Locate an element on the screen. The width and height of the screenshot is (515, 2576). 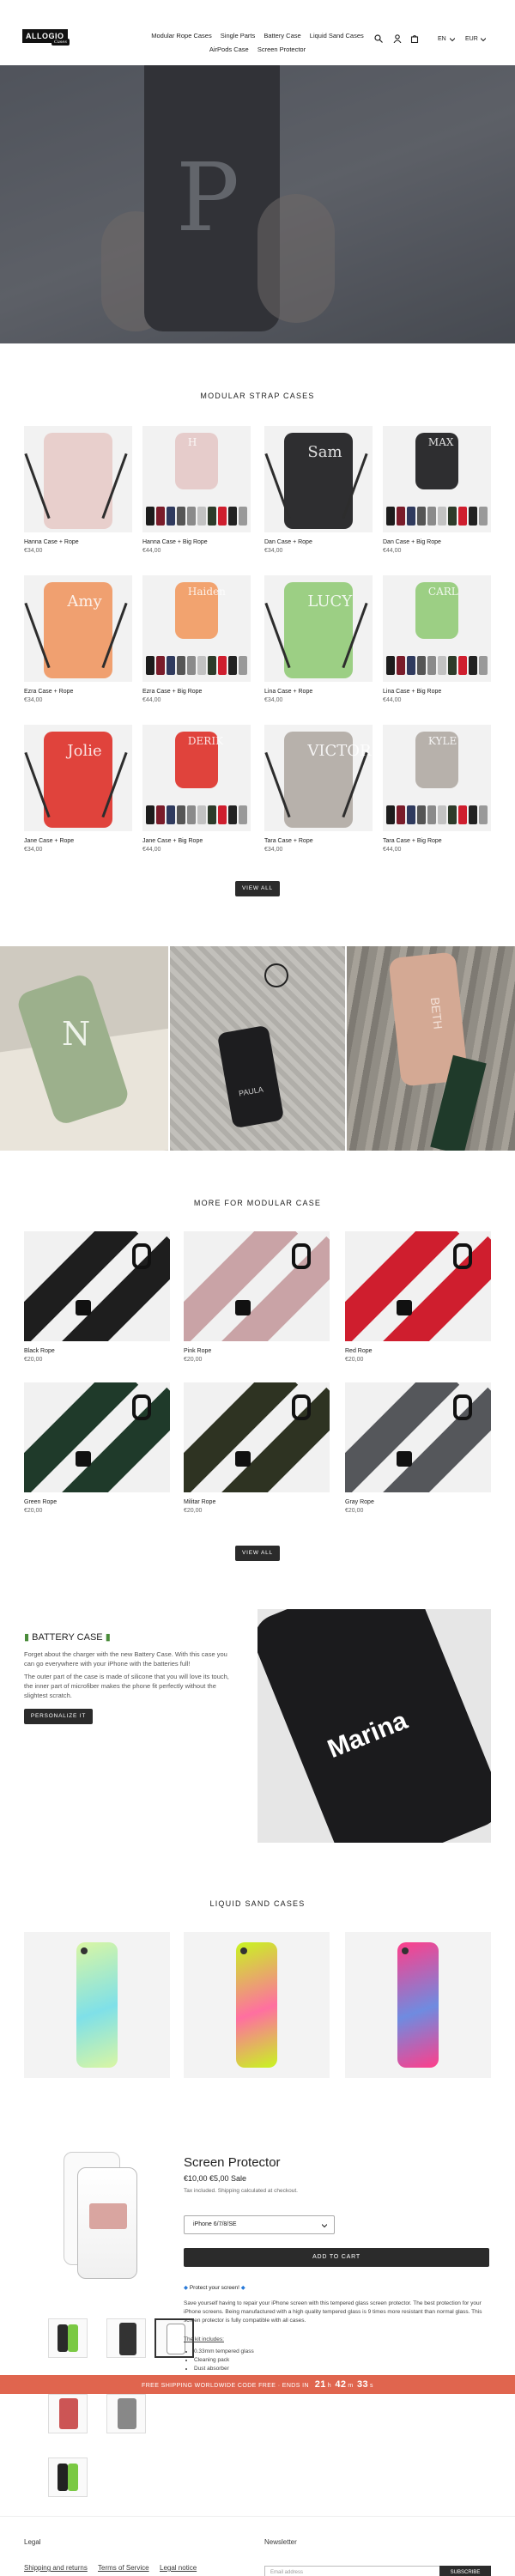
nav-item-single-parts: Single Parts is located at coordinates (238, 36).